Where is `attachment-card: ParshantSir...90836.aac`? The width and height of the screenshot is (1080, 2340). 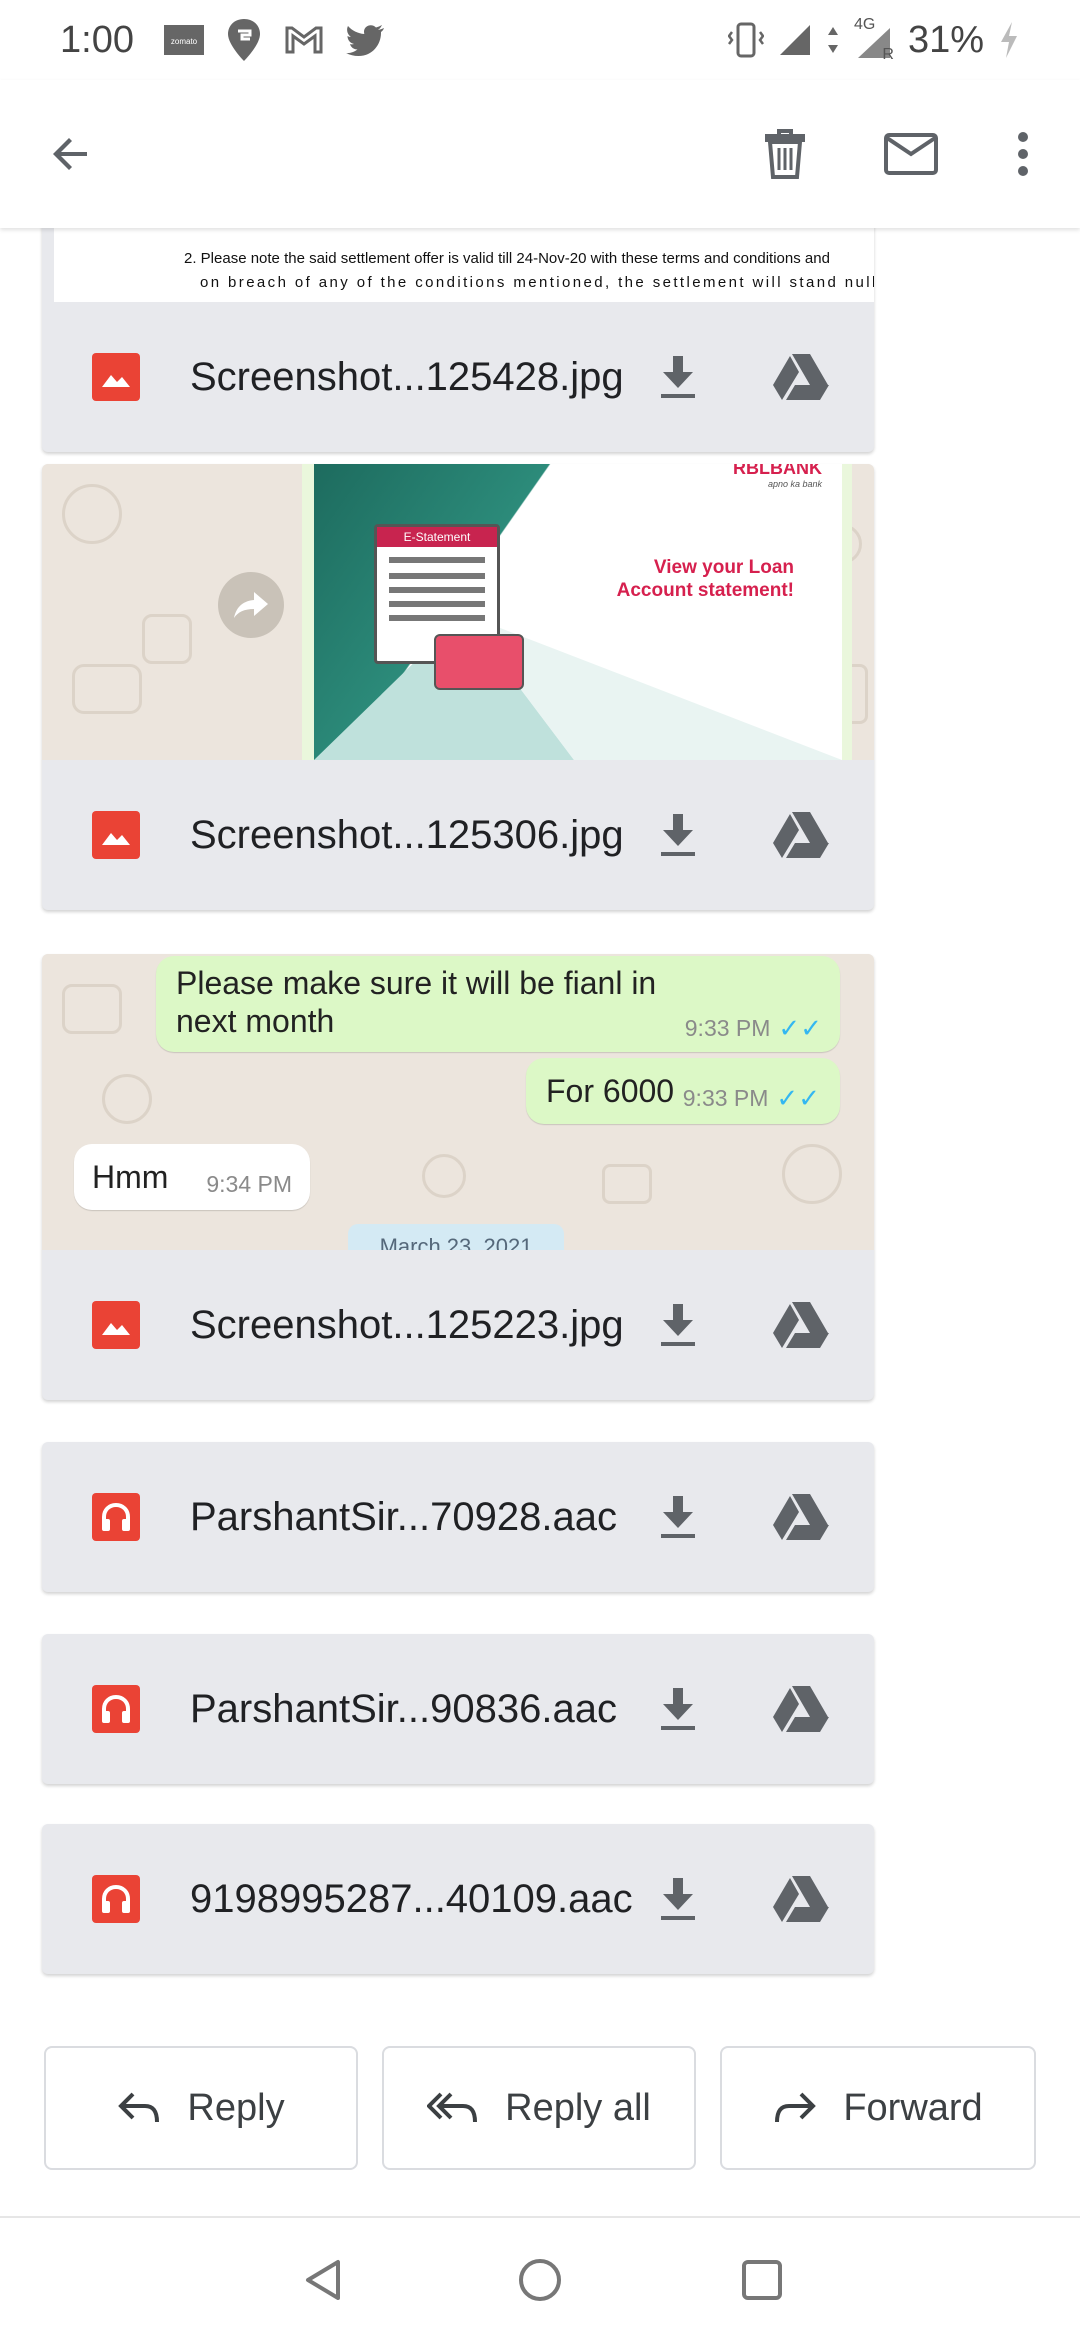
attachment-card: ParshantSir...90836.aac is located at coordinates (458, 1709).